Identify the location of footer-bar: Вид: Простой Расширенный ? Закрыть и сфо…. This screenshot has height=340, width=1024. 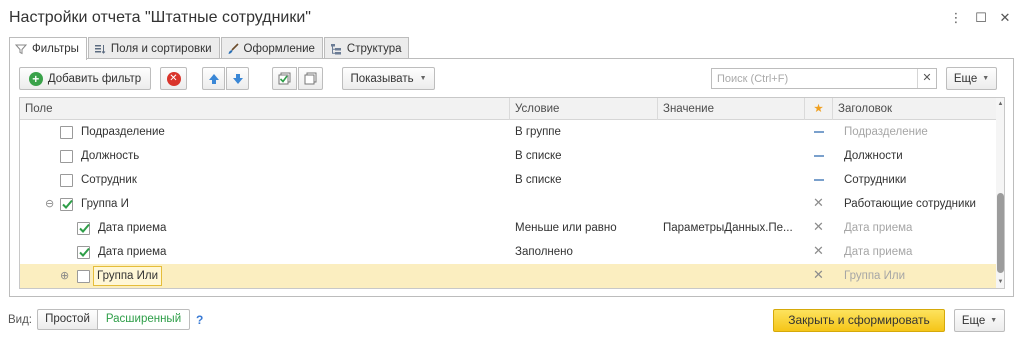
(512, 321).